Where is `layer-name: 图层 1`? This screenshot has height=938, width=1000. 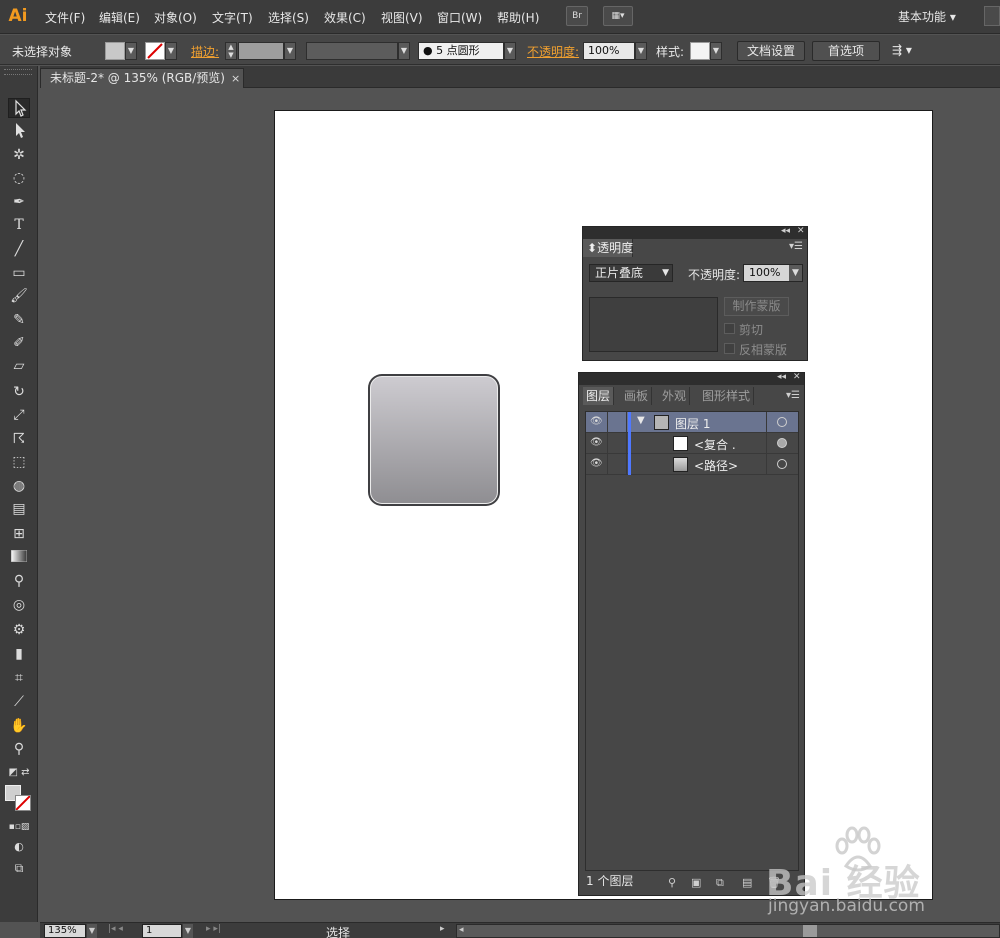
layer-name: 图层 1 is located at coordinates (692, 423).